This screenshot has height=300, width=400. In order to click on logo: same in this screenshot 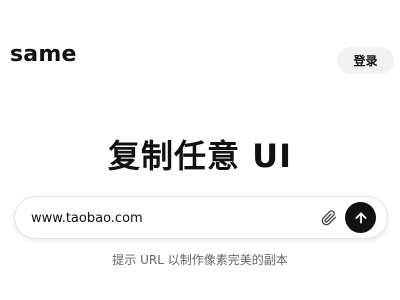, I will do `click(43, 55)`.